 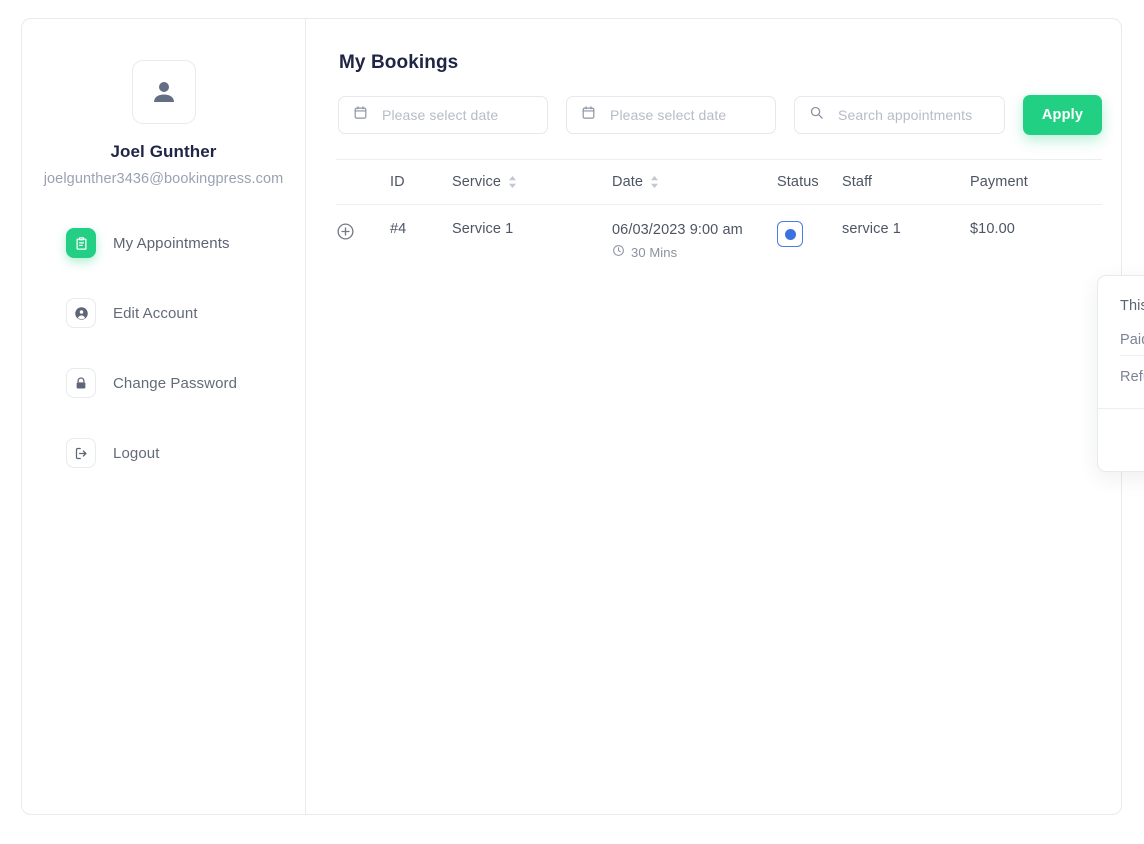 I want to click on cell-expand, so click(x=363, y=242).